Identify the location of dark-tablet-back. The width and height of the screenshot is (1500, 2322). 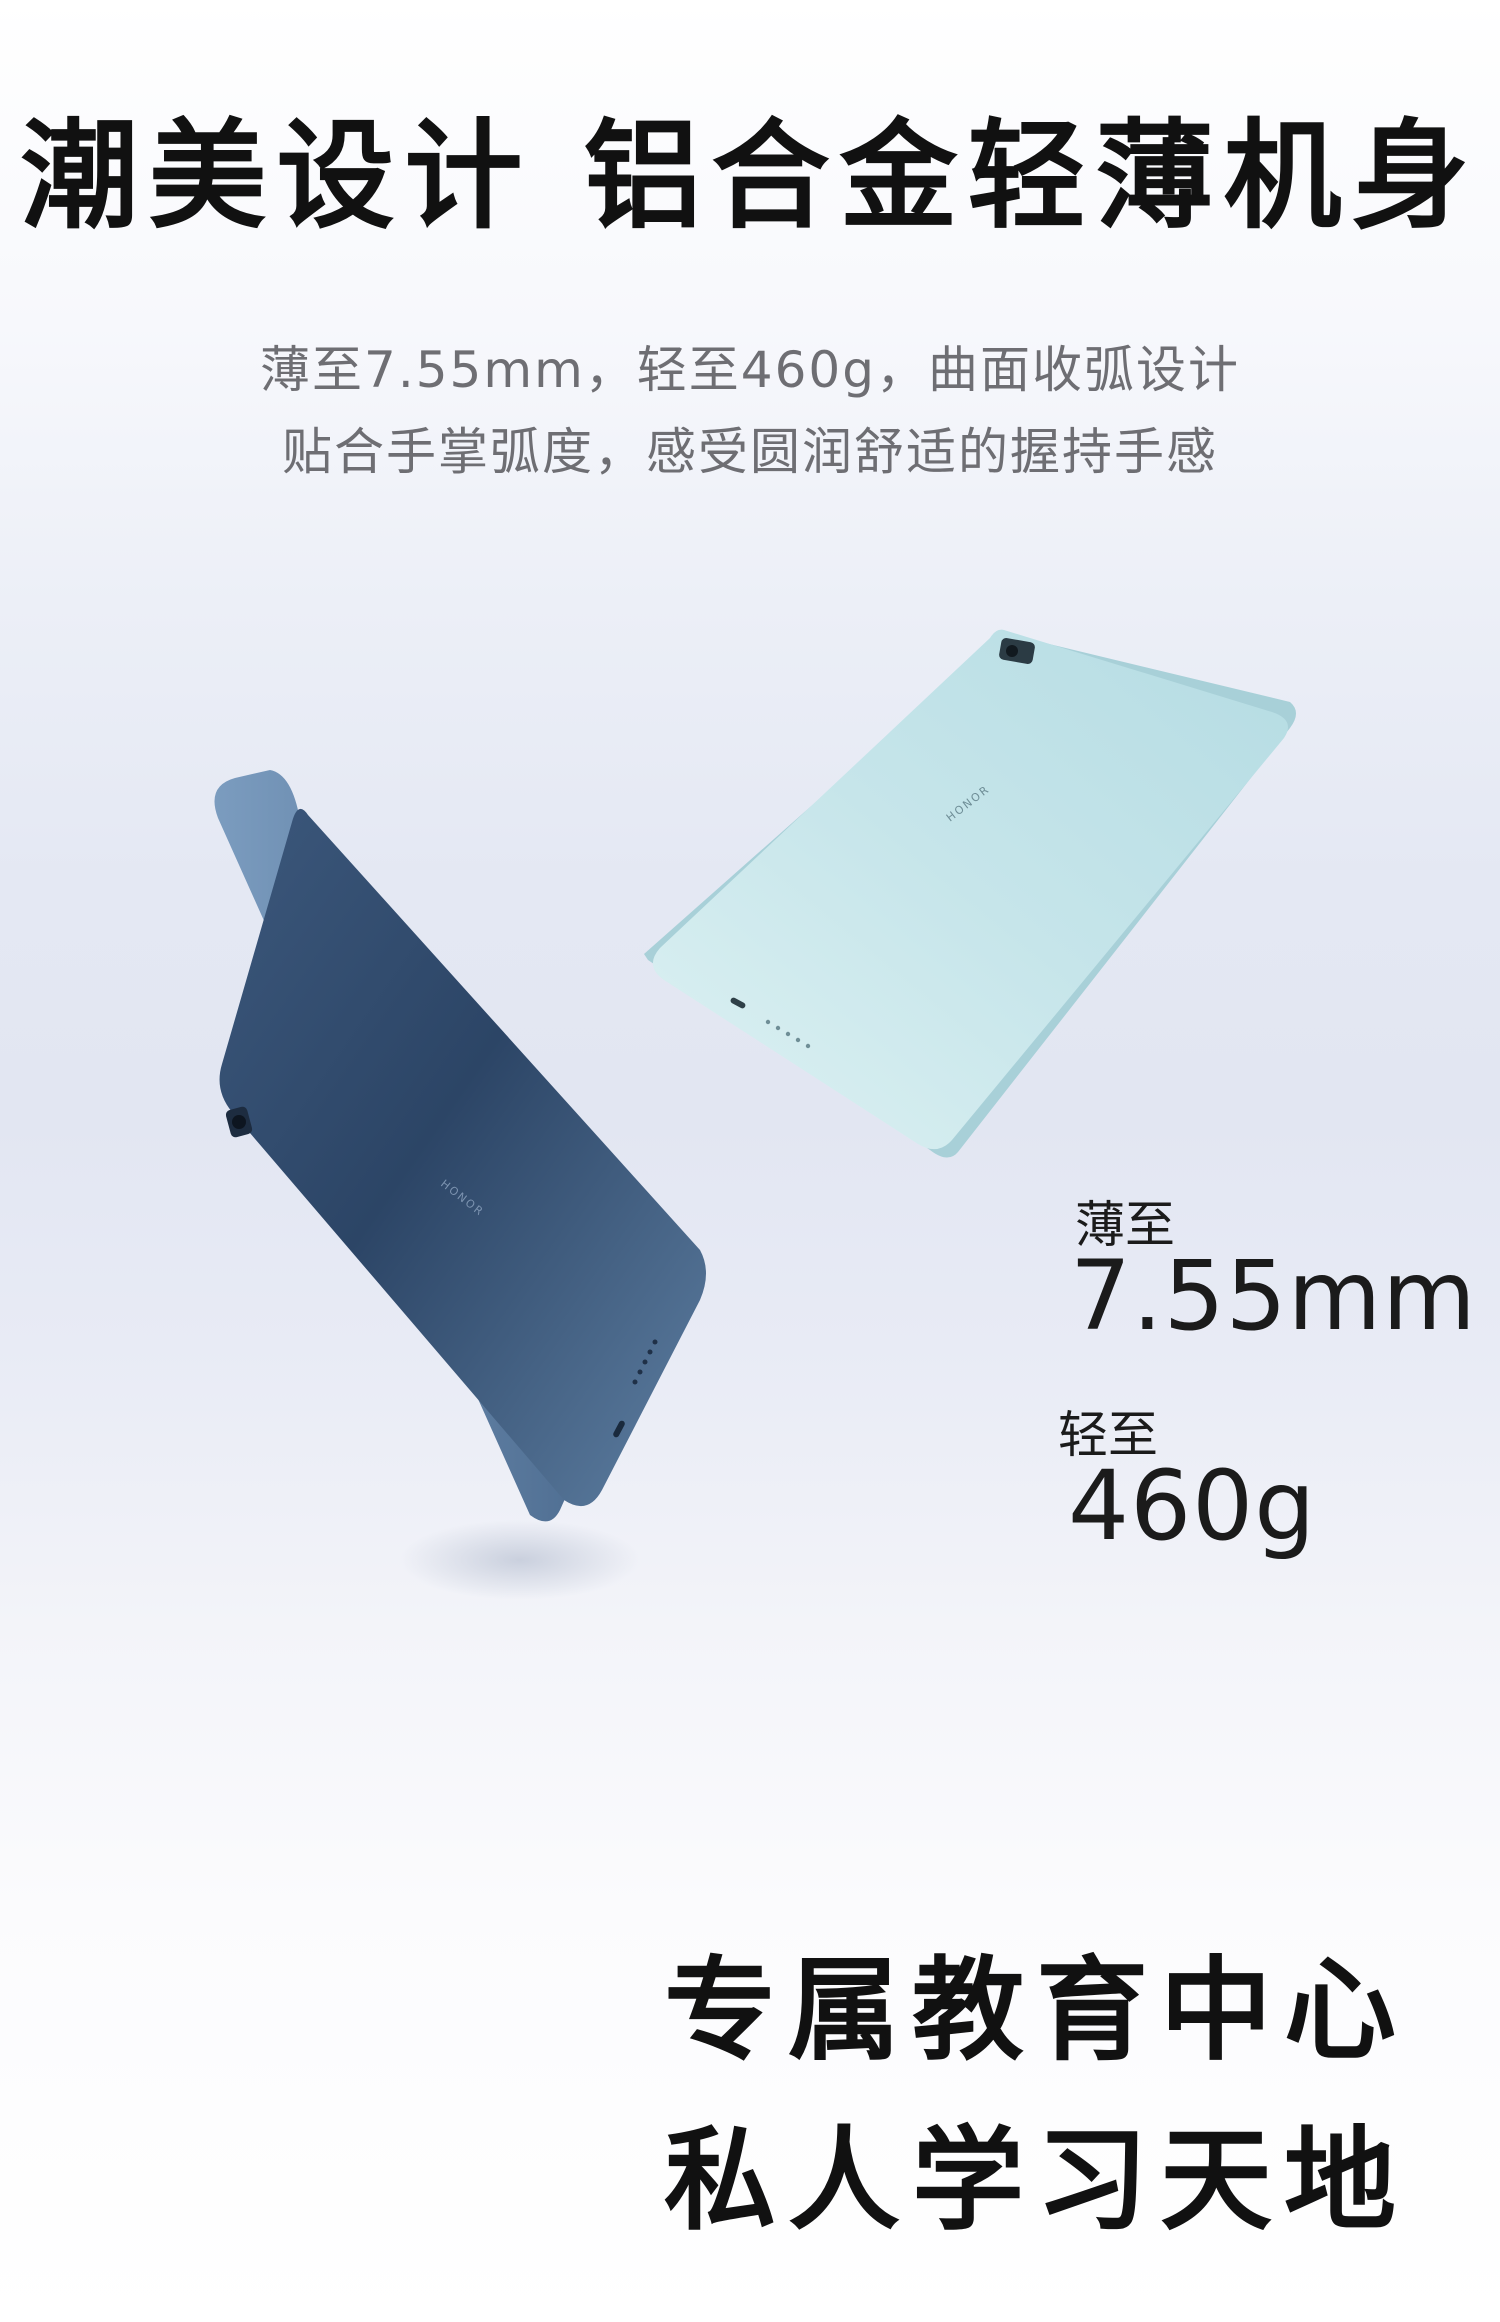
(463, 1157).